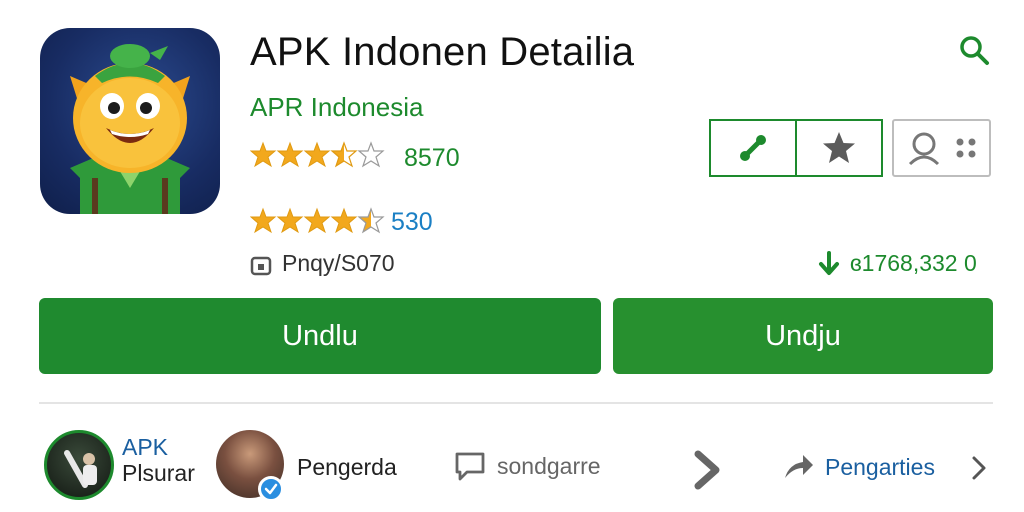 Image resolution: width=1024 pixels, height=512 pixels. What do you see at coordinates (803, 336) in the screenshot?
I see `download-button-secondary: Undju` at bounding box center [803, 336].